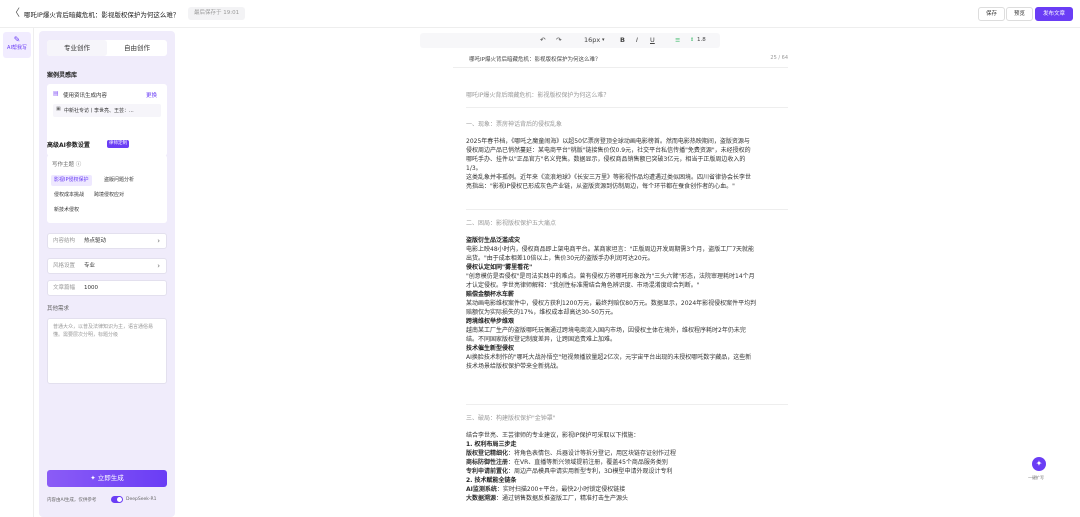 The image size is (1080, 517). What do you see at coordinates (622, 40) in the screenshot?
I see `bold-button: B` at bounding box center [622, 40].